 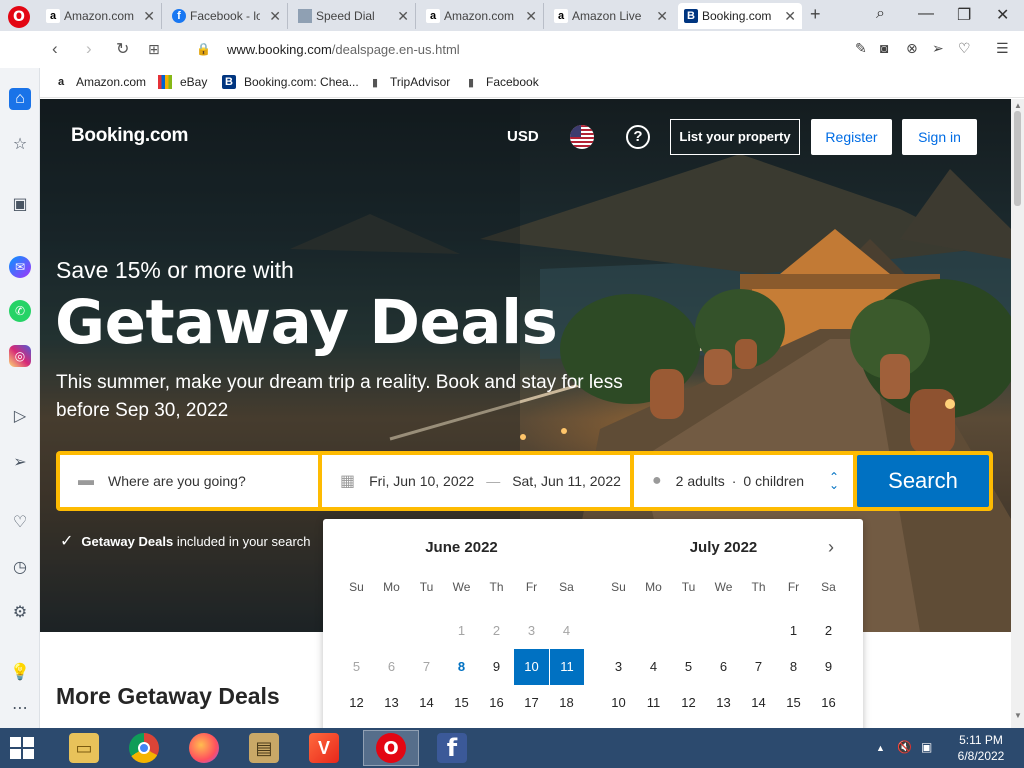 I want to click on calendar-day: 11, so click(x=653, y=703).